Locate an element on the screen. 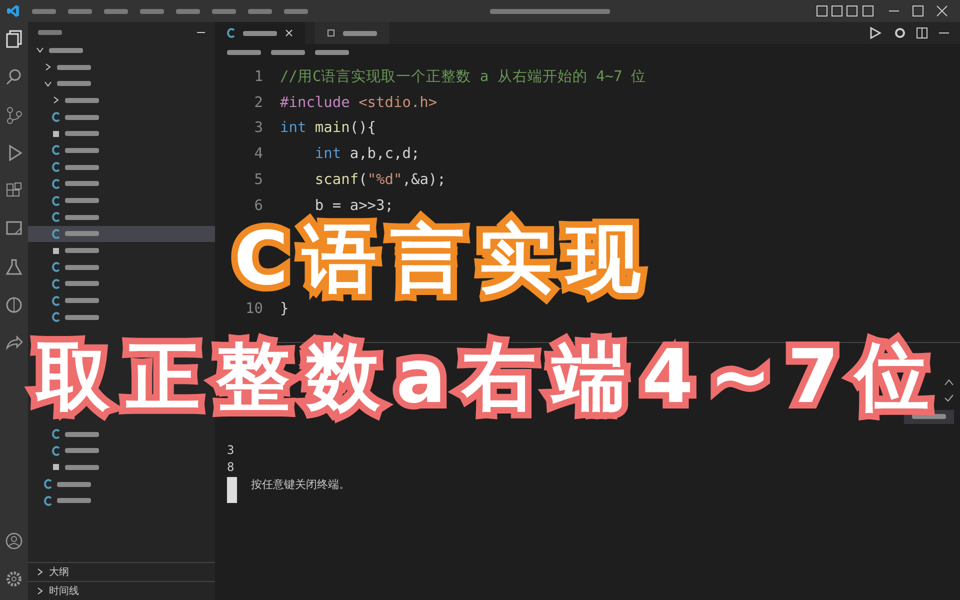  line-number: 2 is located at coordinates (258, 102).